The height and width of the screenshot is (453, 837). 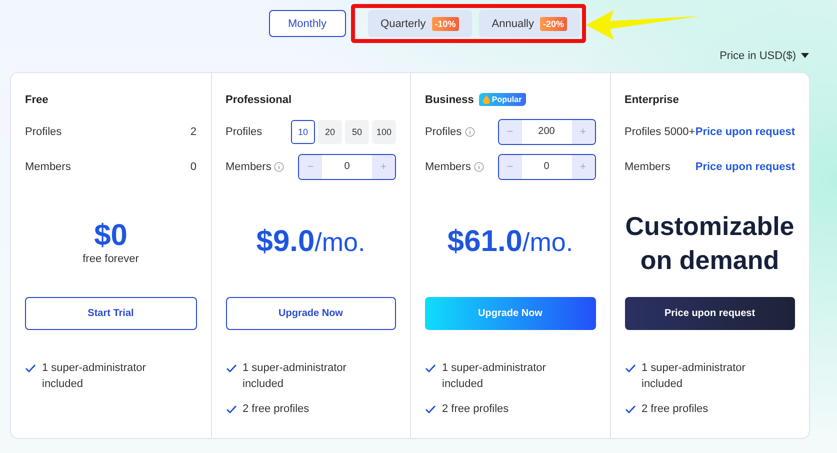 I want to click on popular-badge: Popular, so click(x=502, y=99).